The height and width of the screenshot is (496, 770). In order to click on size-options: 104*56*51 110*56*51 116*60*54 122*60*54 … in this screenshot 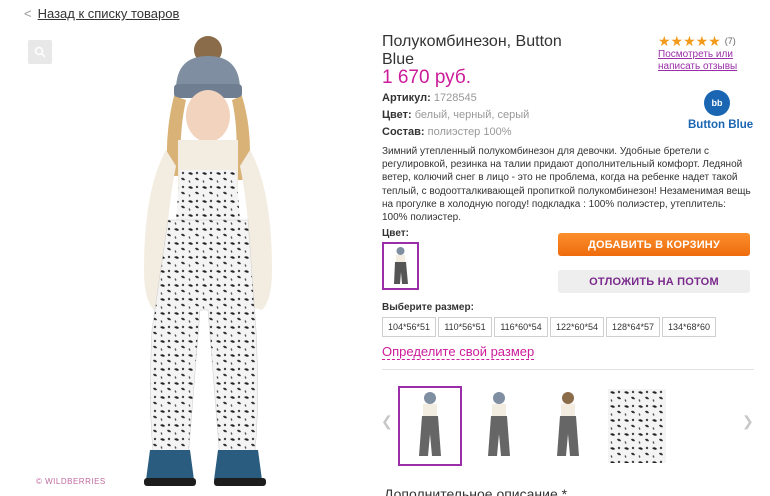, I will do `click(549, 327)`.